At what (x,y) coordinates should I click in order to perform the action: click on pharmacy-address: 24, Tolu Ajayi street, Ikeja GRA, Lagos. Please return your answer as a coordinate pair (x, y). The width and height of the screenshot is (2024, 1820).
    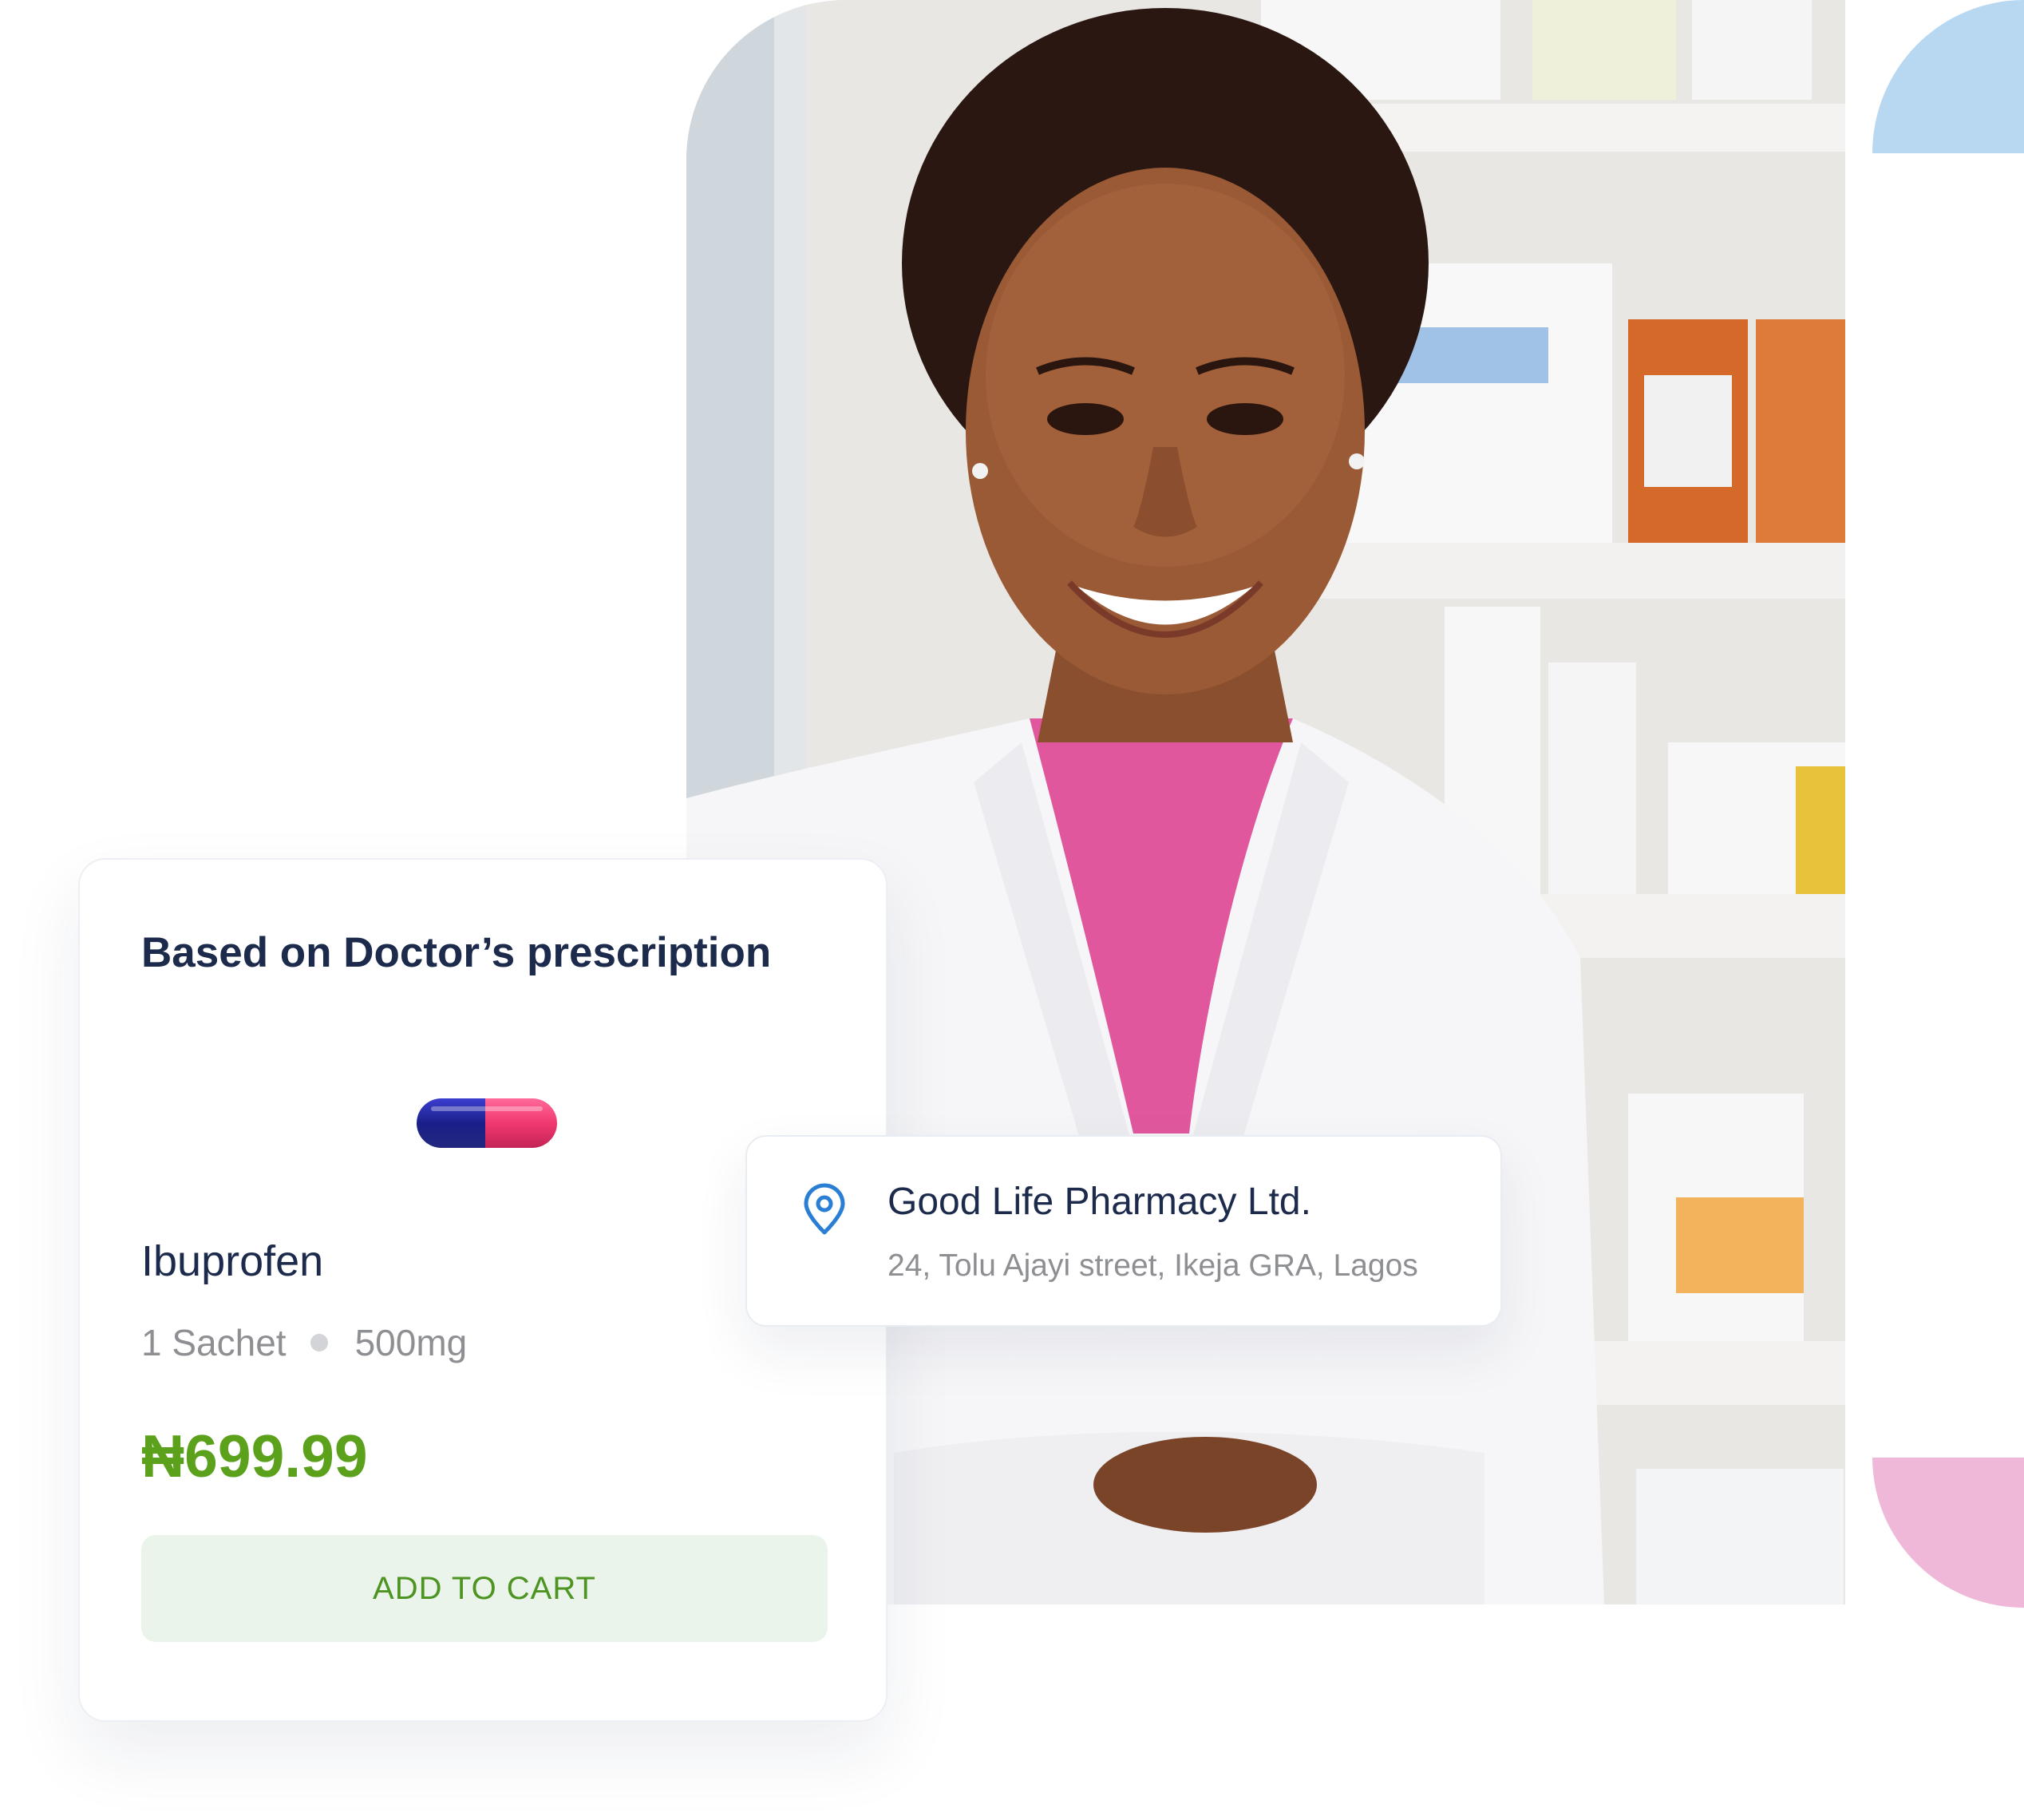
    Looking at the image, I should click on (1153, 1265).